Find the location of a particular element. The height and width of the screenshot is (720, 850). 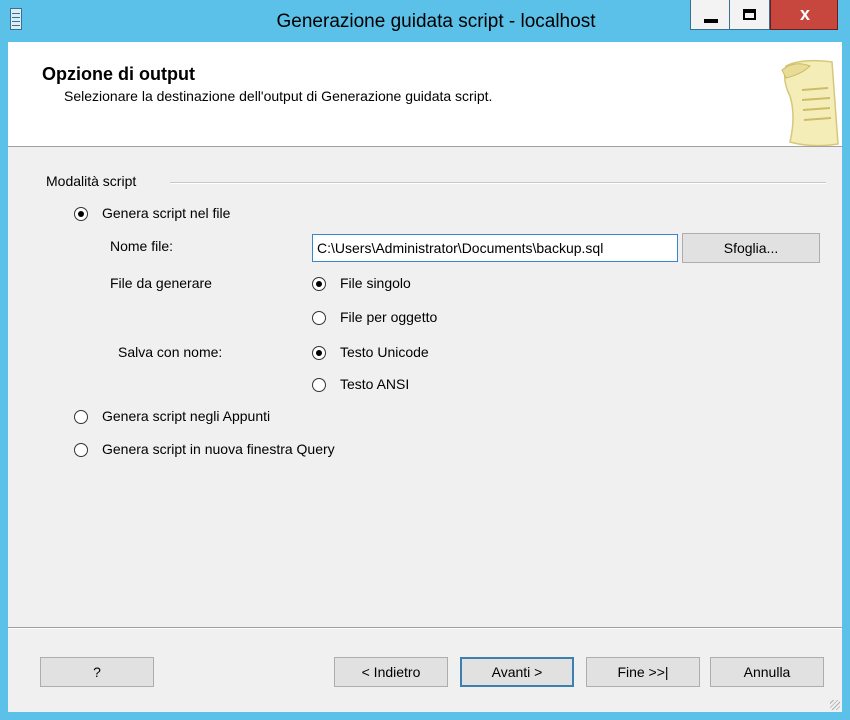

close-icon: x is located at coordinates (804, 14).